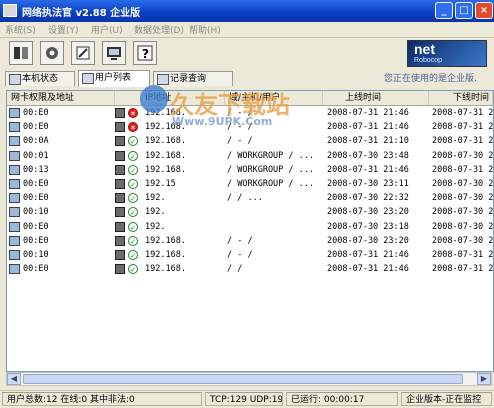 This screenshot has width=494, height=408. Describe the element at coordinates (342, 399) in the screenshot. I see `status-uptime: 已运行: 00:00:17` at that location.